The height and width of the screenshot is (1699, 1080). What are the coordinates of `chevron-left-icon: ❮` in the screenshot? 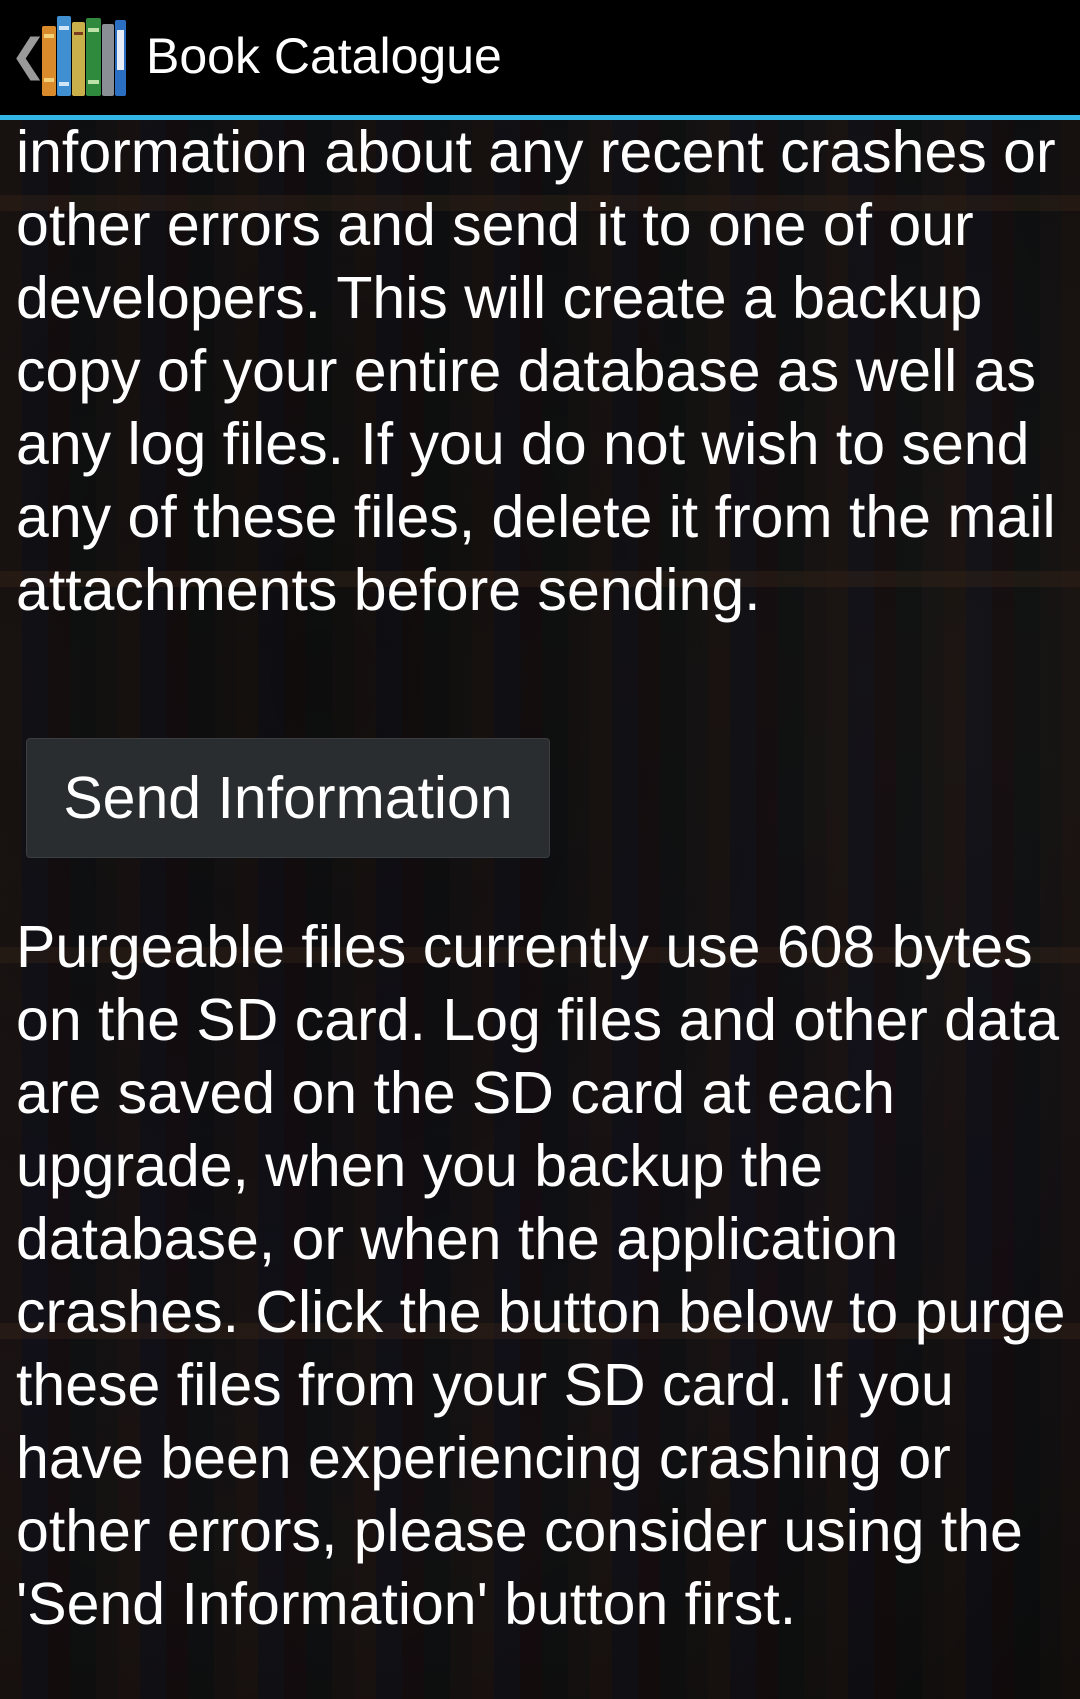 It's located at (28, 56).